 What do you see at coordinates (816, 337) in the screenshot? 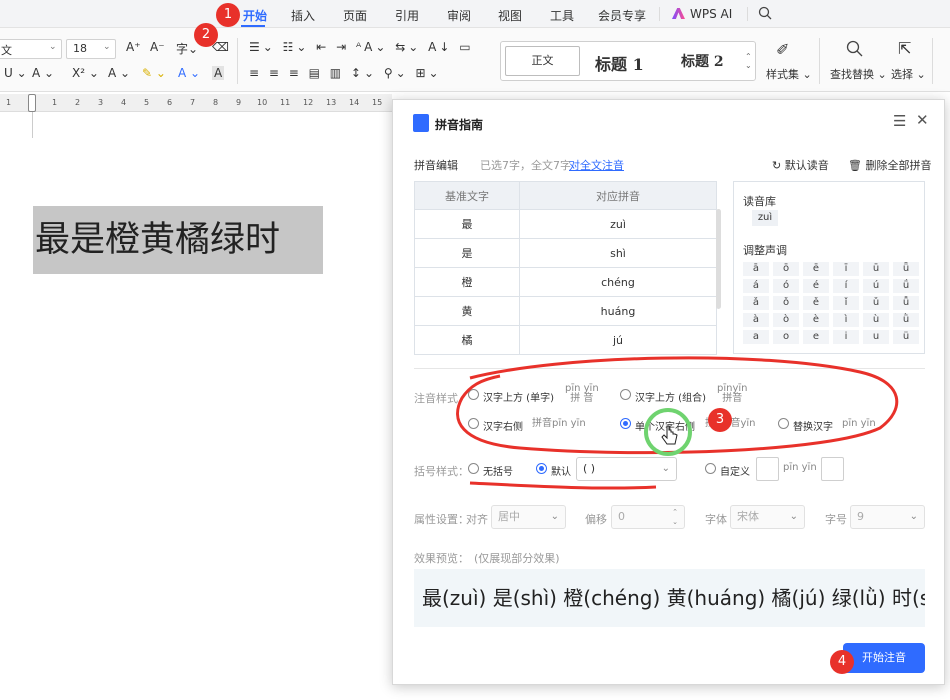
I see `tone-button: e` at bounding box center [816, 337].